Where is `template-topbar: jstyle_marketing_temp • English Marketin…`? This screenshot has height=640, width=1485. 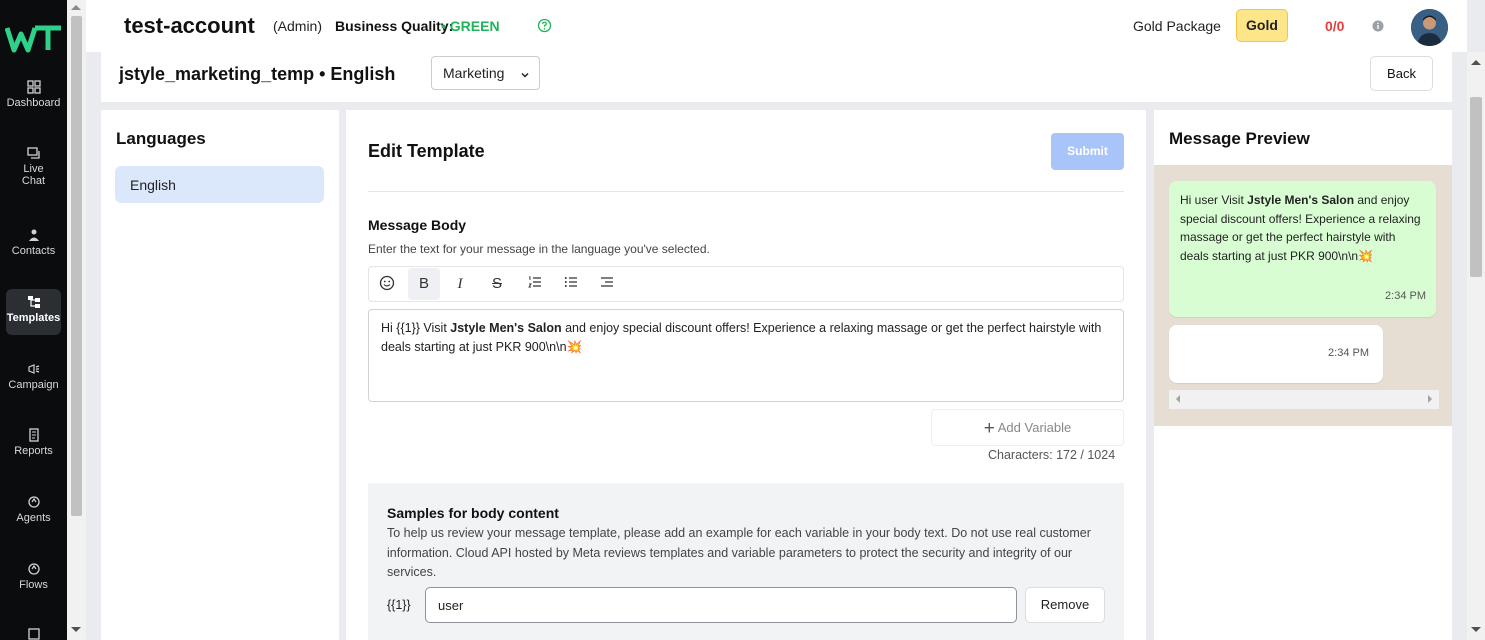 template-topbar: jstyle_marketing_temp • English Marketin… is located at coordinates (776, 77).